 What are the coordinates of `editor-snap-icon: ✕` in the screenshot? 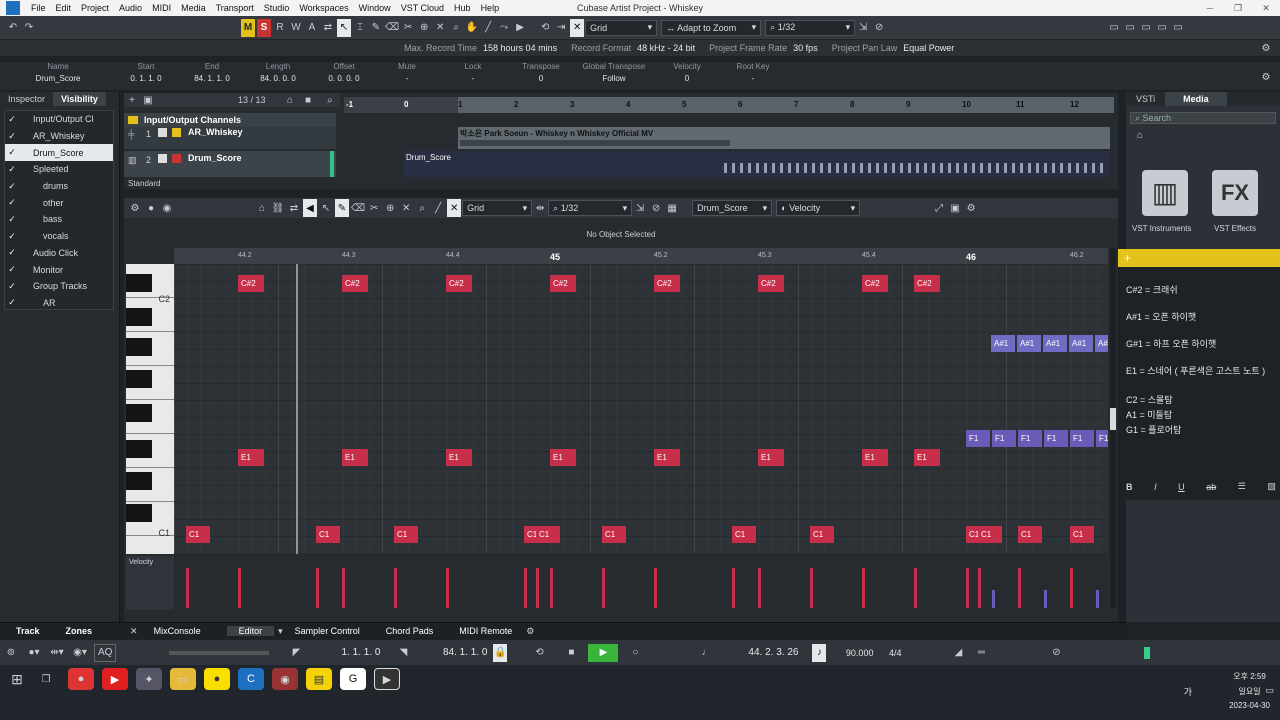 It's located at (454, 208).